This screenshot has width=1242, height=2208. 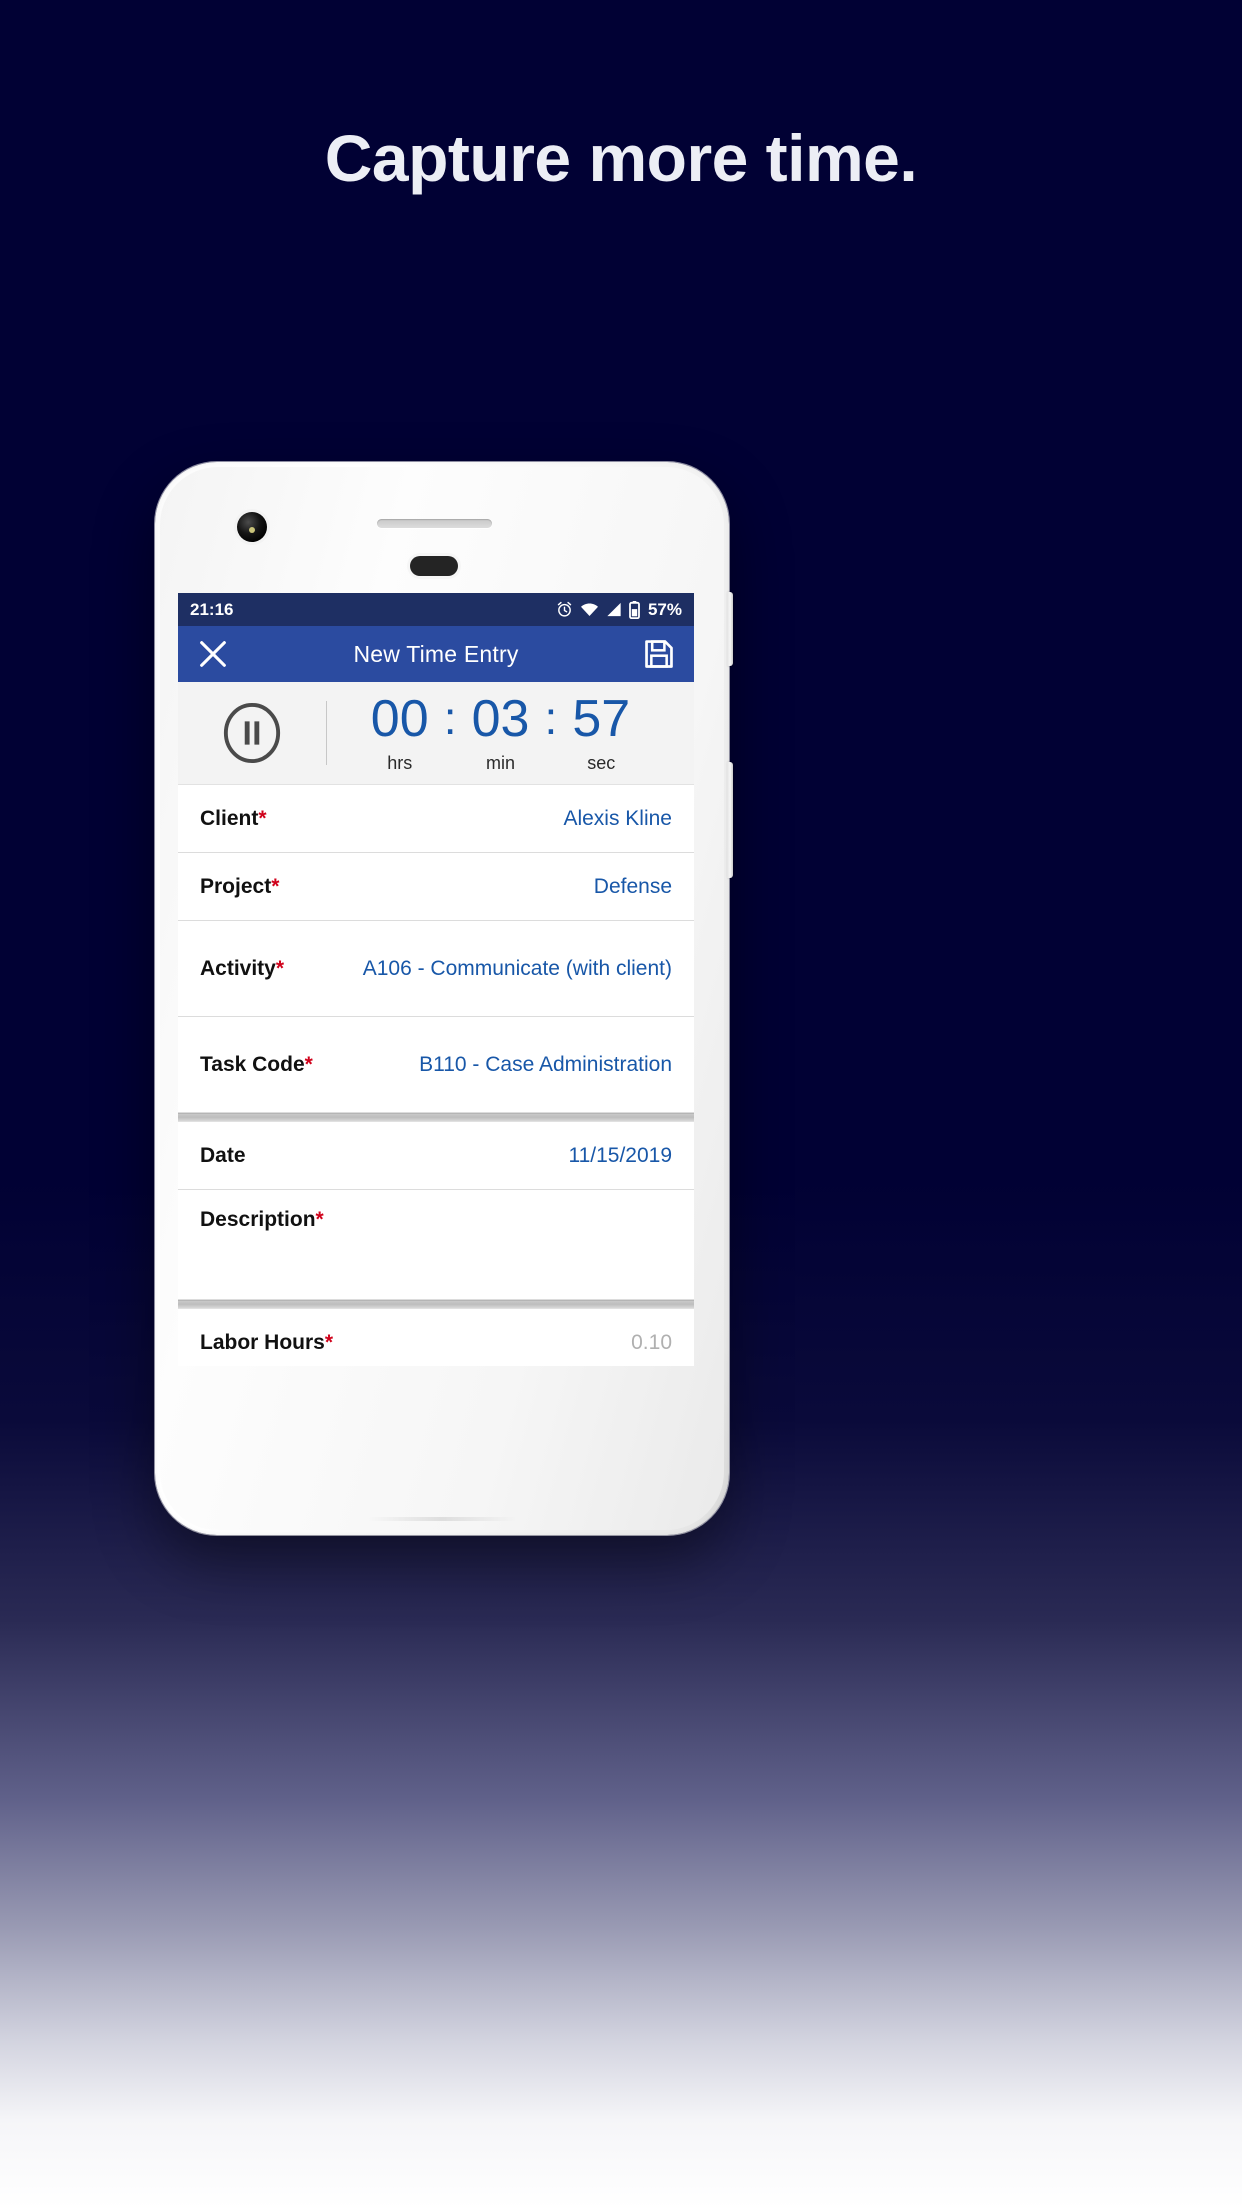 I want to click on field-label-description: Description*, so click(x=262, y=1219).